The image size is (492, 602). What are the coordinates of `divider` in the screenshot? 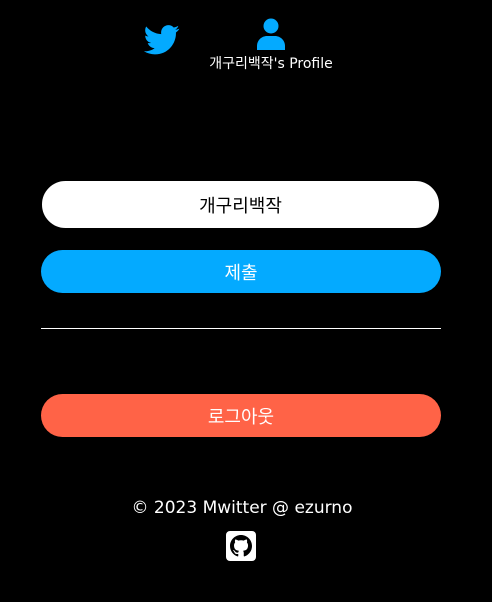 It's located at (241, 328).